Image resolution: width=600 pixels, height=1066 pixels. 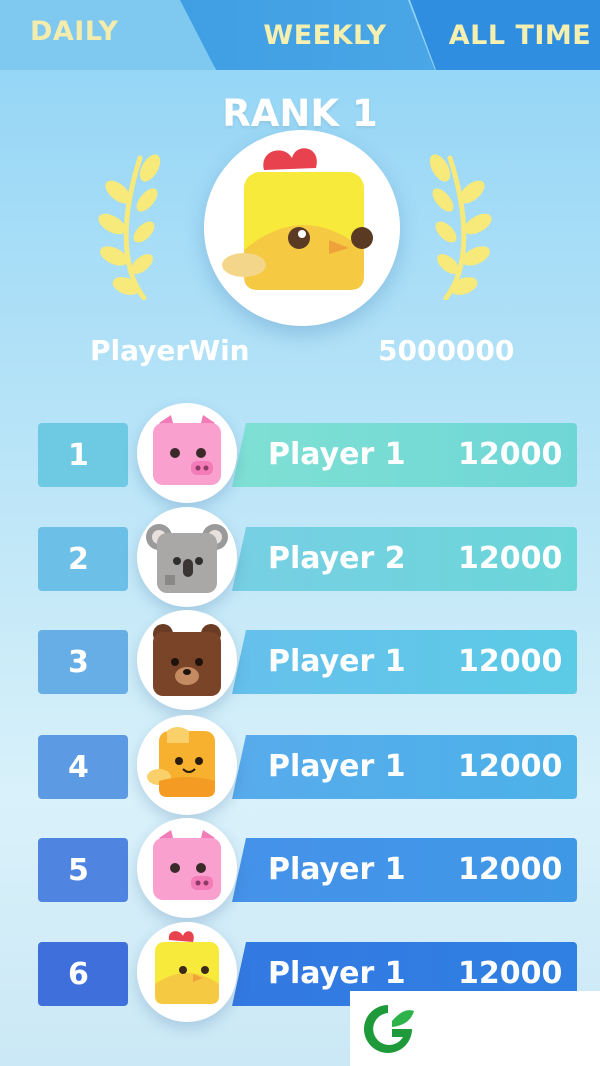 What do you see at coordinates (460, 227) in the screenshot?
I see `laurel-right-icon` at bounding box center [460, 227].